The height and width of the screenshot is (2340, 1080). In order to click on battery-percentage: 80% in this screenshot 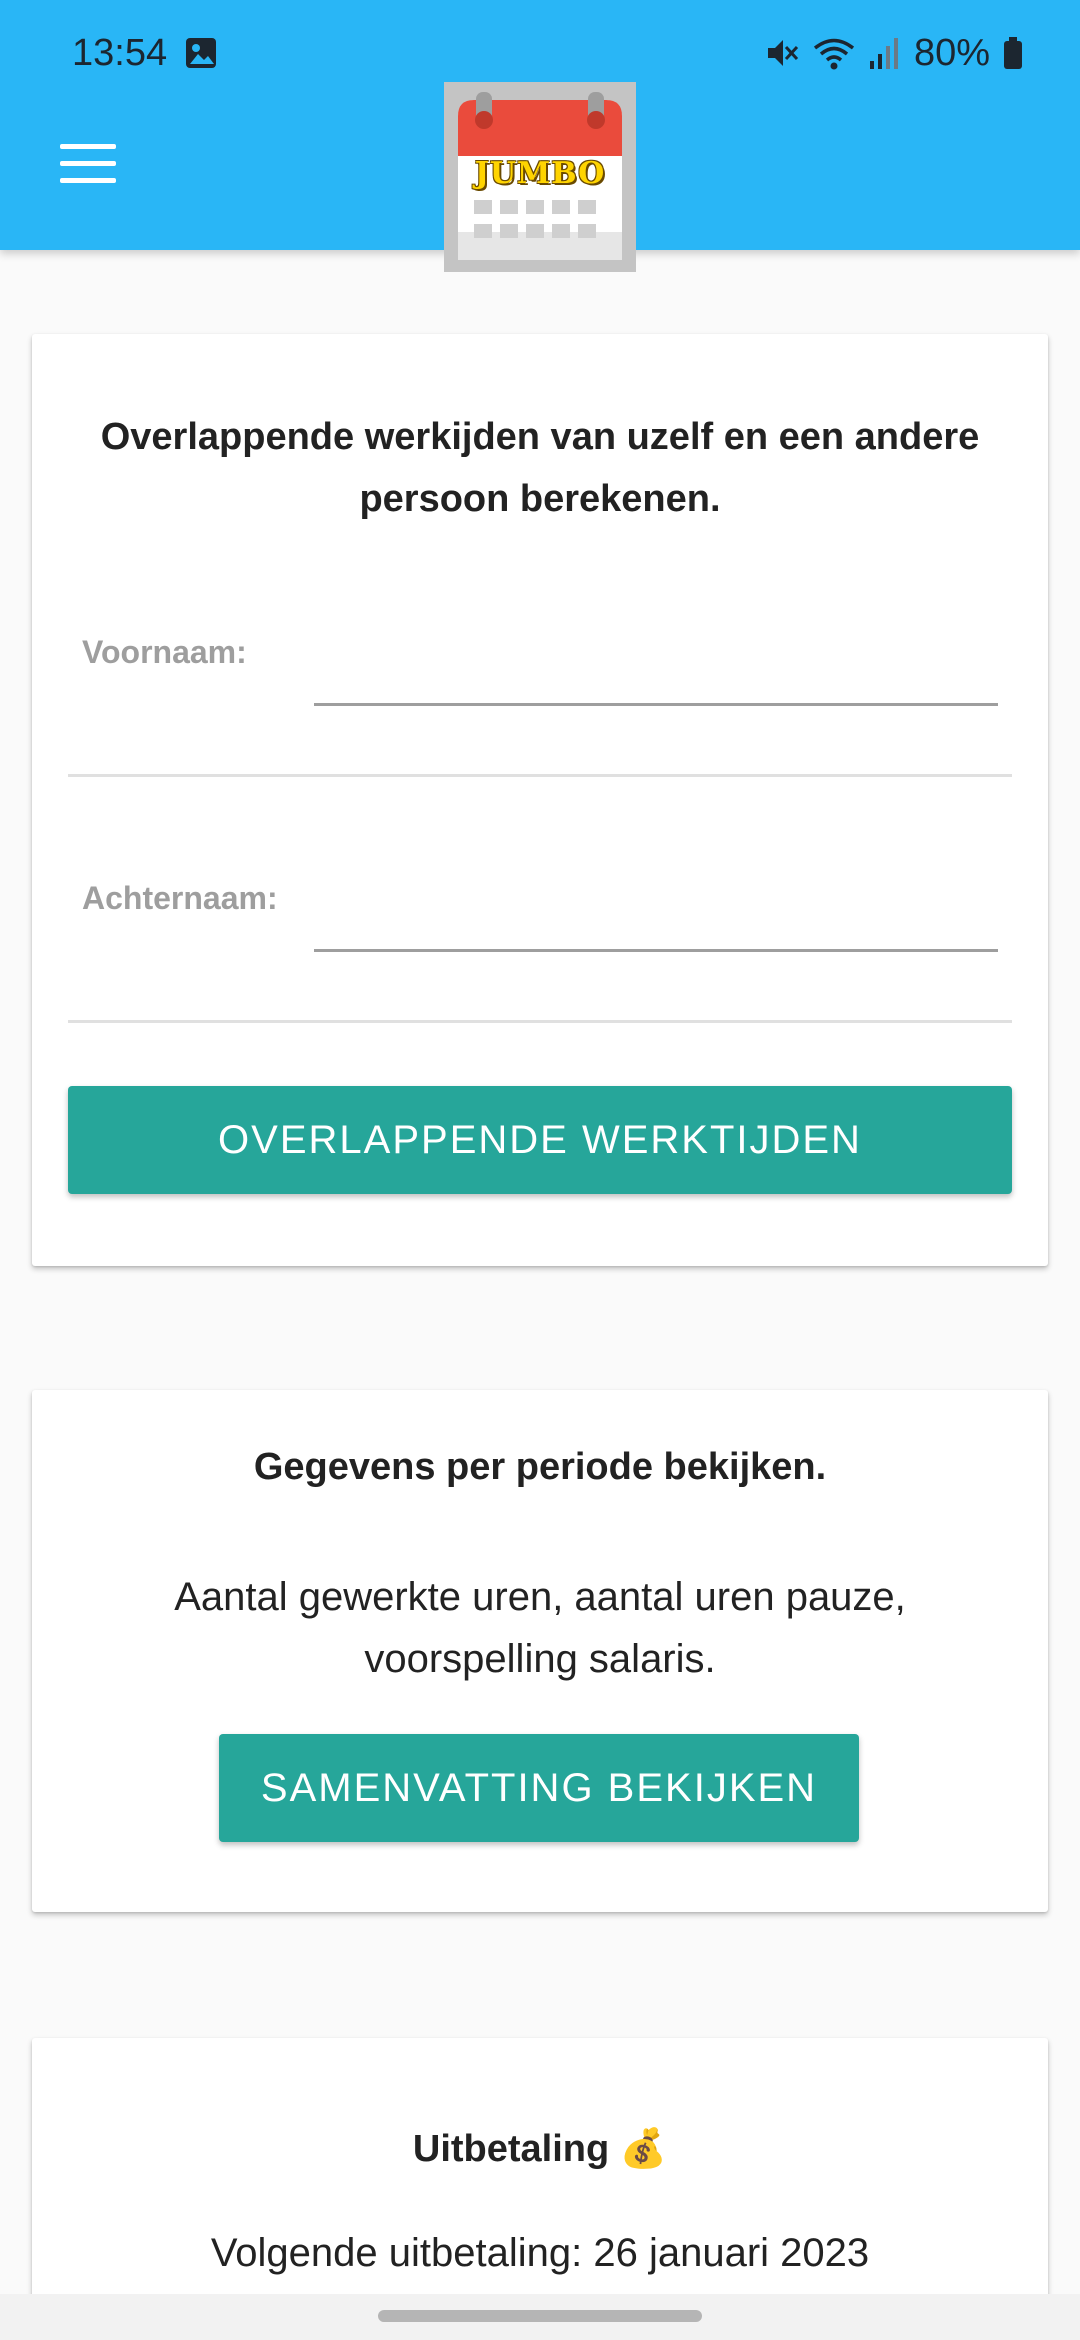, I will do `click(951, 53)`.